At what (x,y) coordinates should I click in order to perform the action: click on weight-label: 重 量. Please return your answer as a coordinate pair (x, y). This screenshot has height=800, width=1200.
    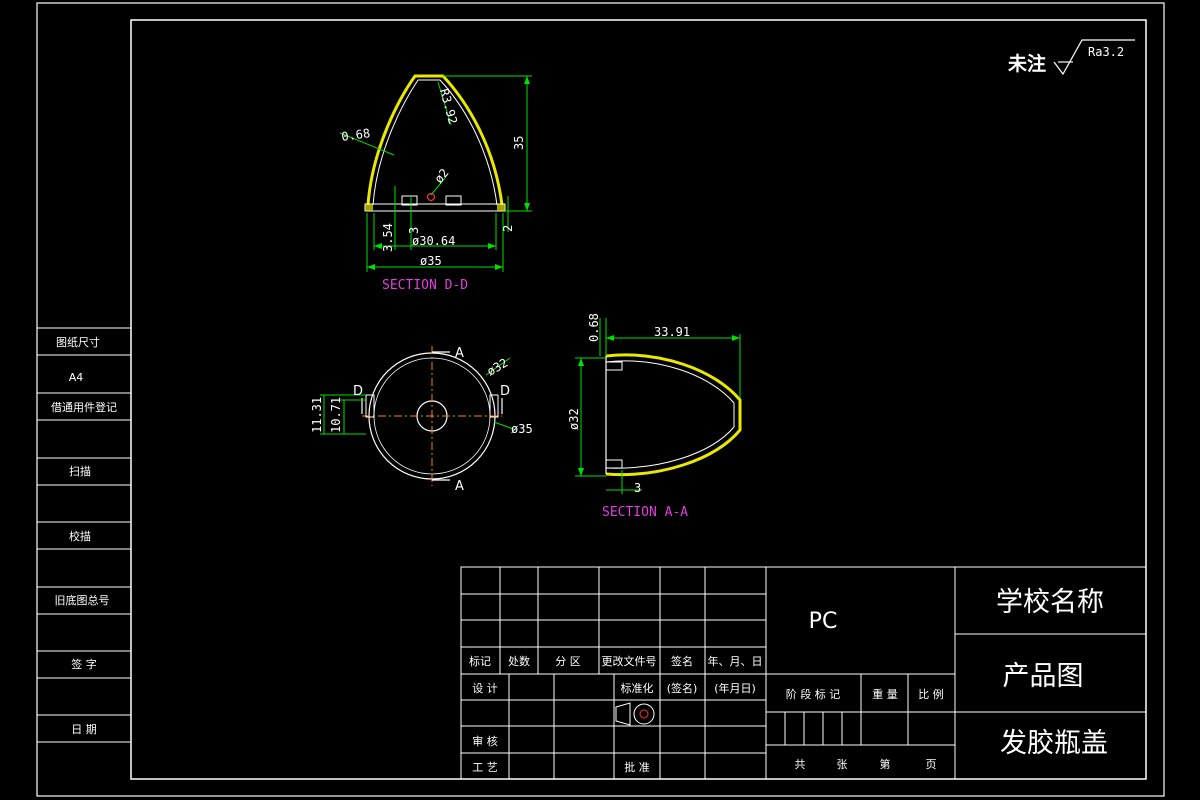
    Looking at the image, I should click on (885, 694).